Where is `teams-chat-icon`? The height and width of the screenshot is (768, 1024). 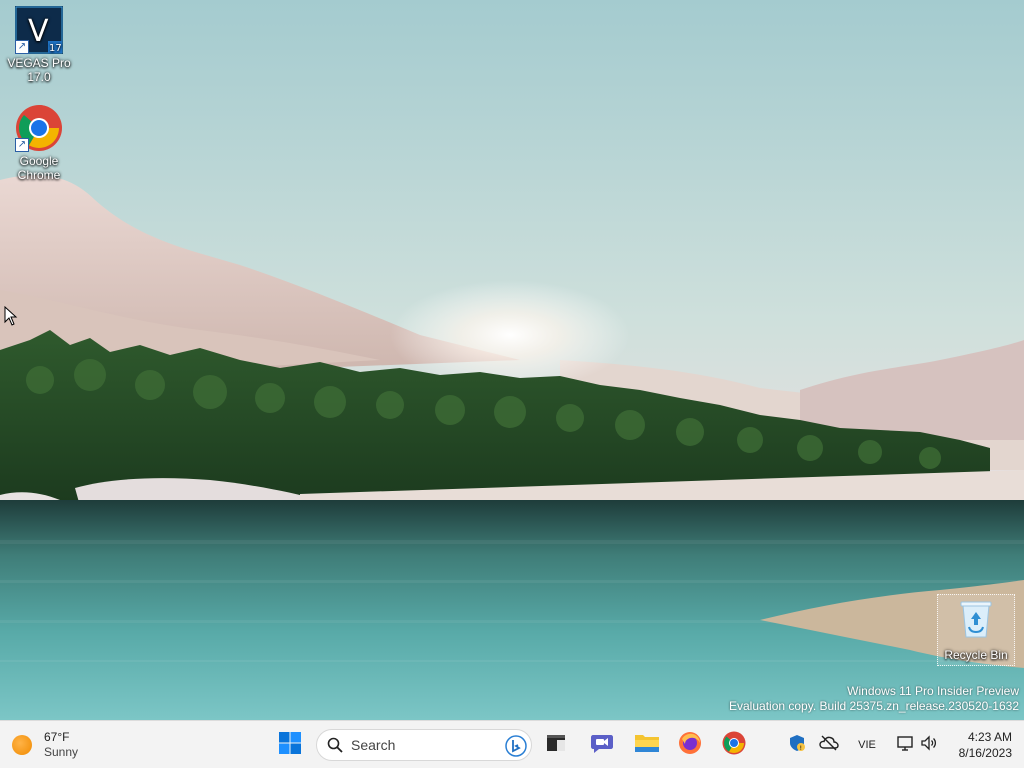 teams-chat-icon is located at coordinates (602, 745).